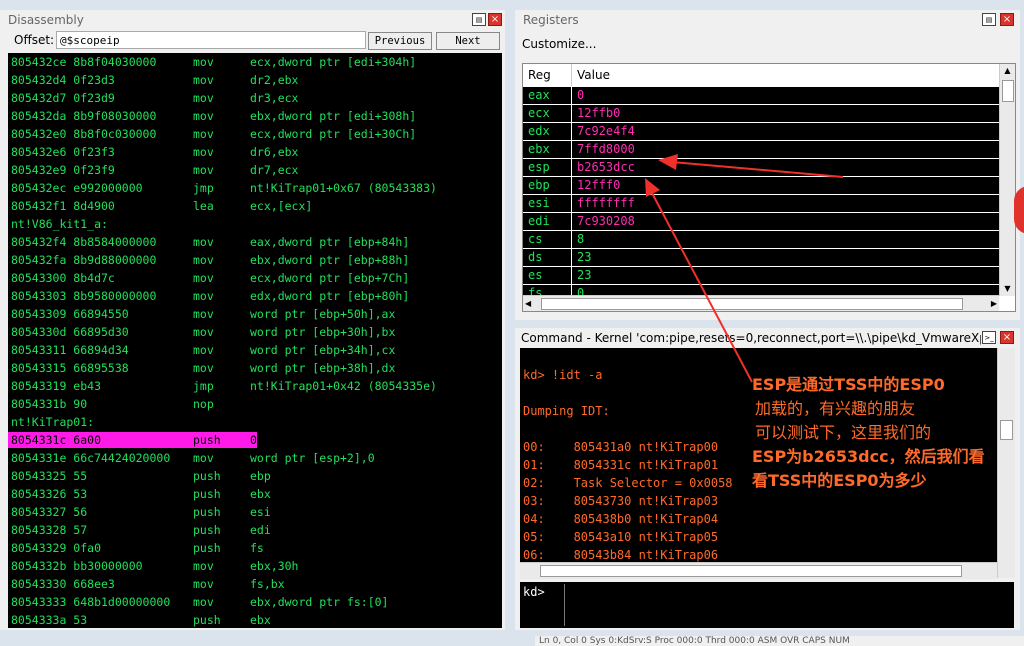 The width and height of the screenshot is (1024, 646). What do you see at coordinates (761, 113) in the screenshot?
I see `register-row-ecx: ecx 12ffb0` at bounding box center [761, 113].